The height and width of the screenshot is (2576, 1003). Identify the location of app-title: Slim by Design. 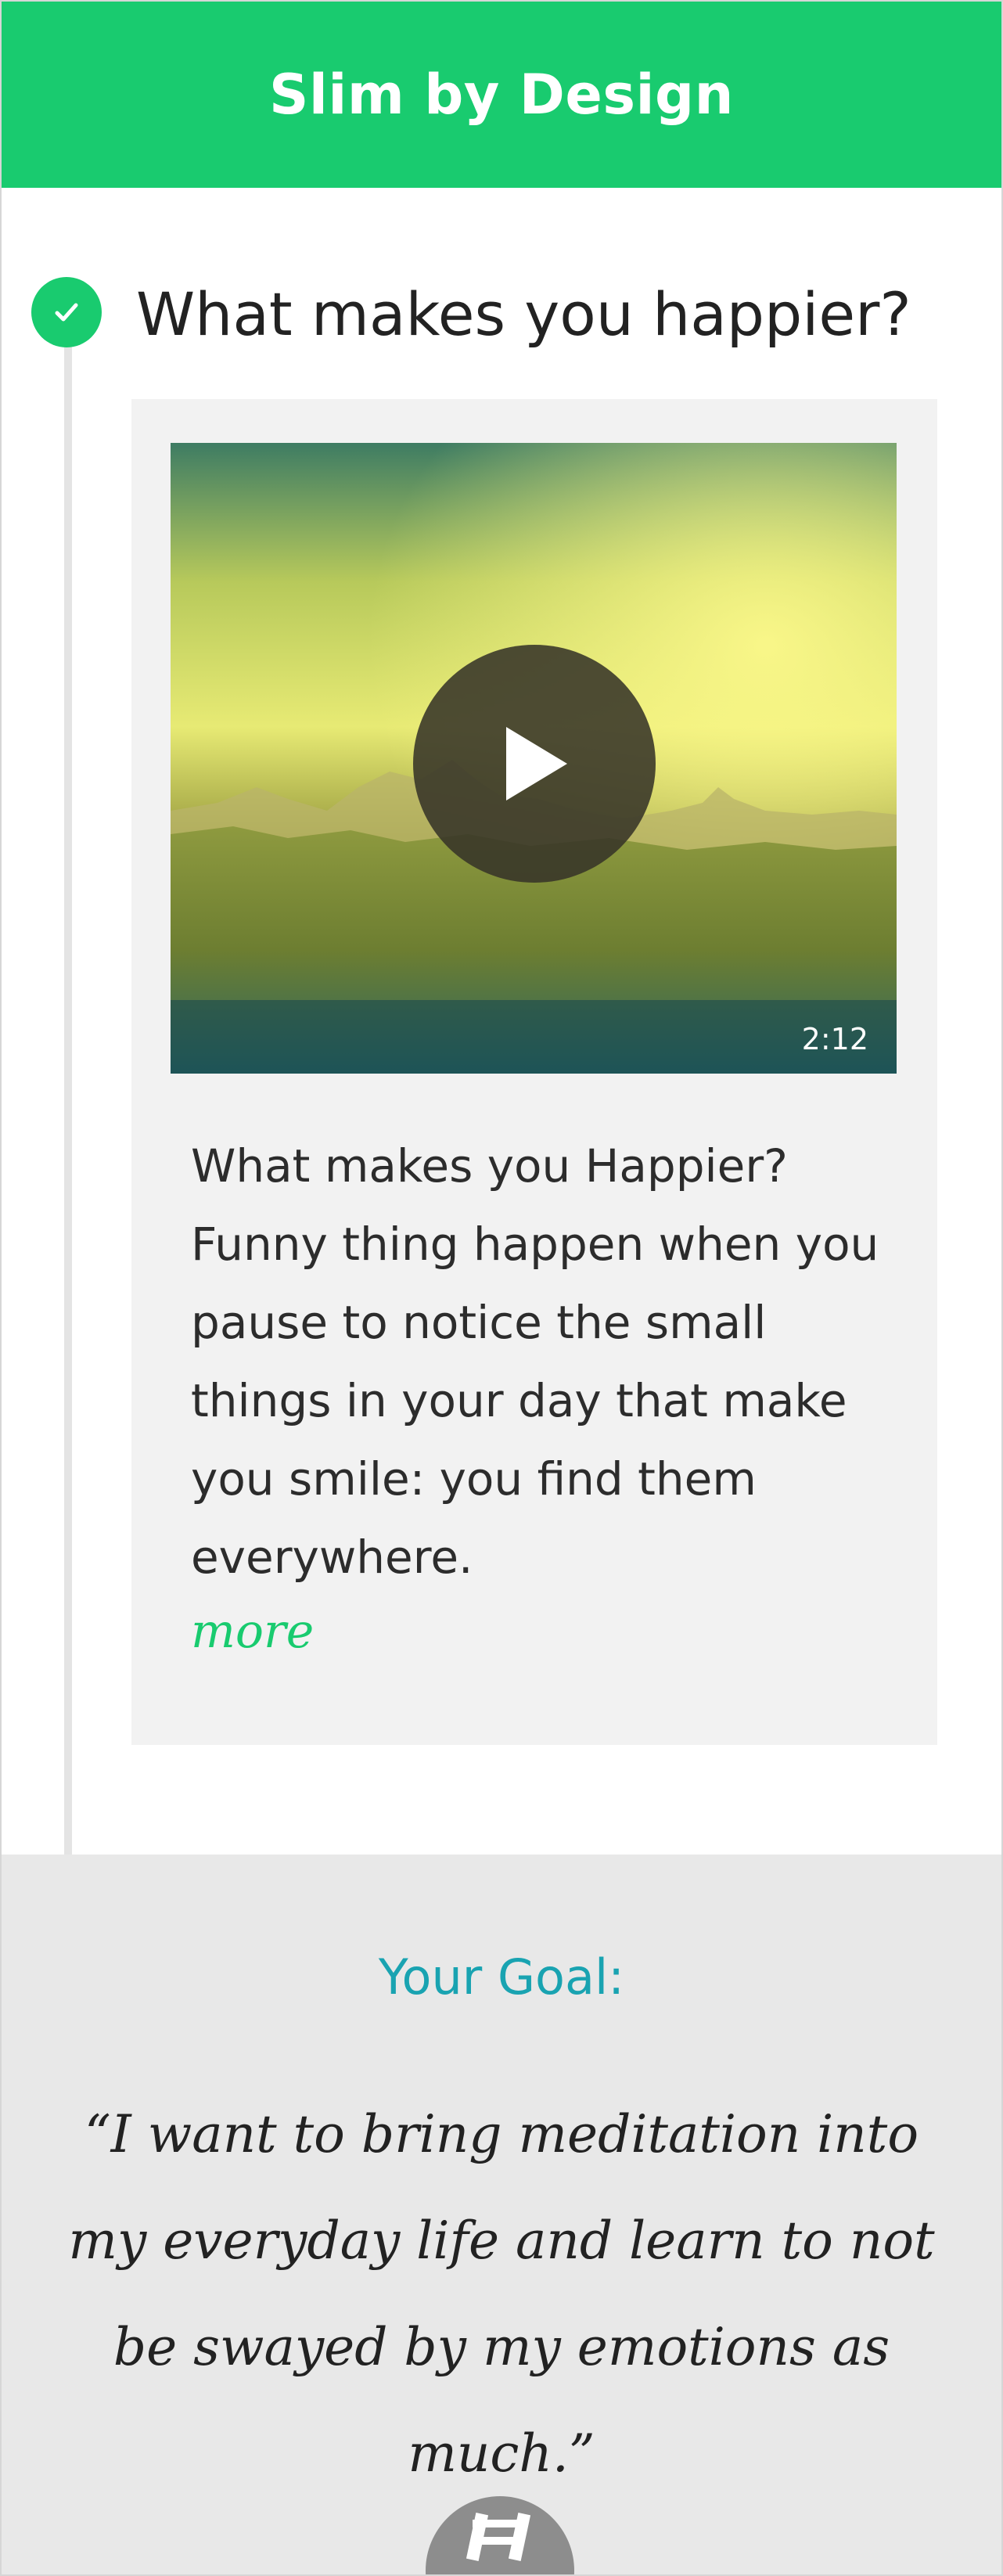
(501, 95).